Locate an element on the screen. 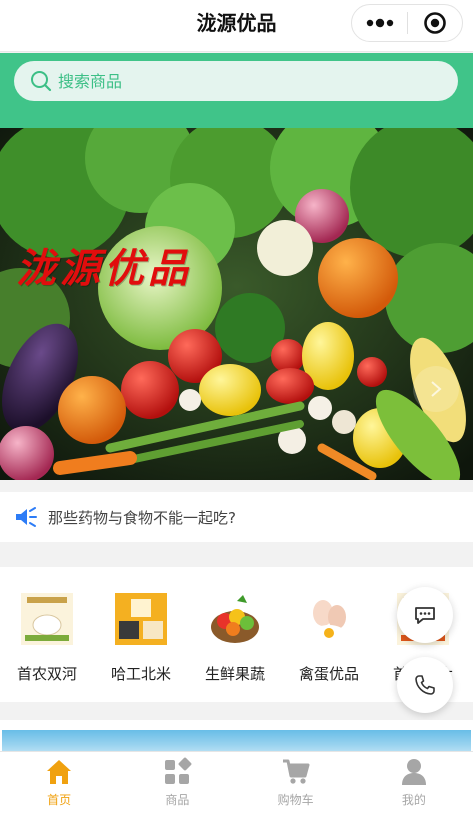 This screenshot has width=473, height=816. tab-products: 商品 is located at coordinates (177, 784).